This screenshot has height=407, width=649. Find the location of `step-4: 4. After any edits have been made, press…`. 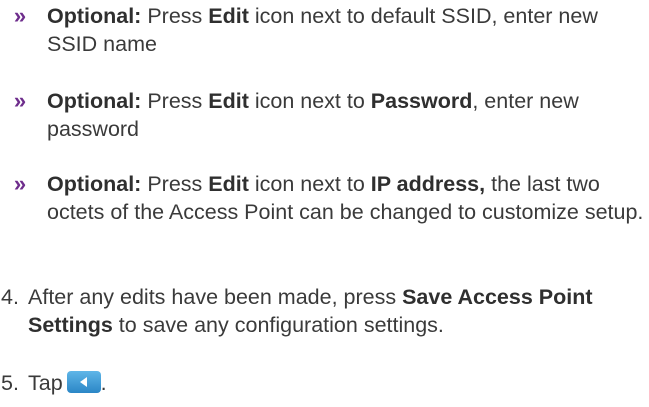

step-4: 4. After any edits have been made, press… is located at coordinates (322, 311).